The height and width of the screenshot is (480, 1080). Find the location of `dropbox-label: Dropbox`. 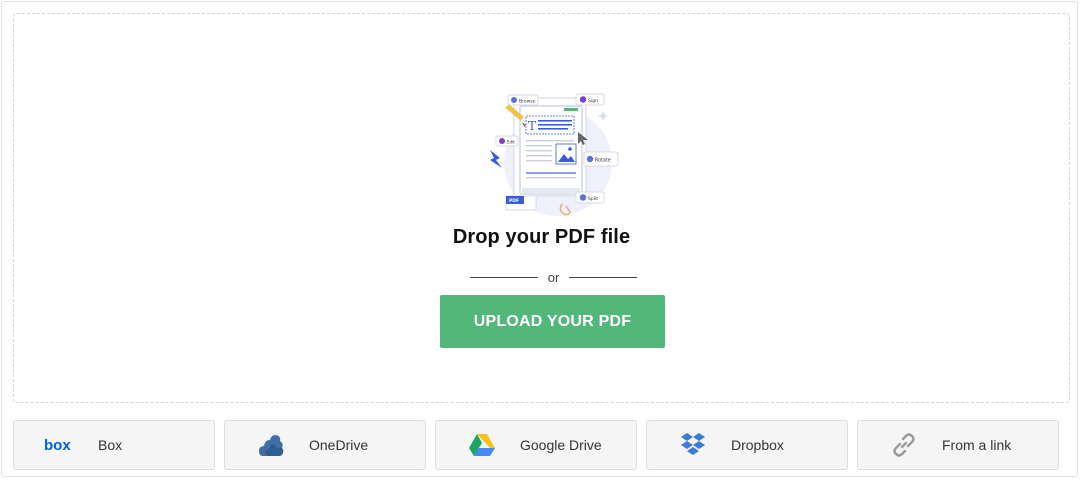

dropbox-label: Dropbox is located at coordinates (757, 445).